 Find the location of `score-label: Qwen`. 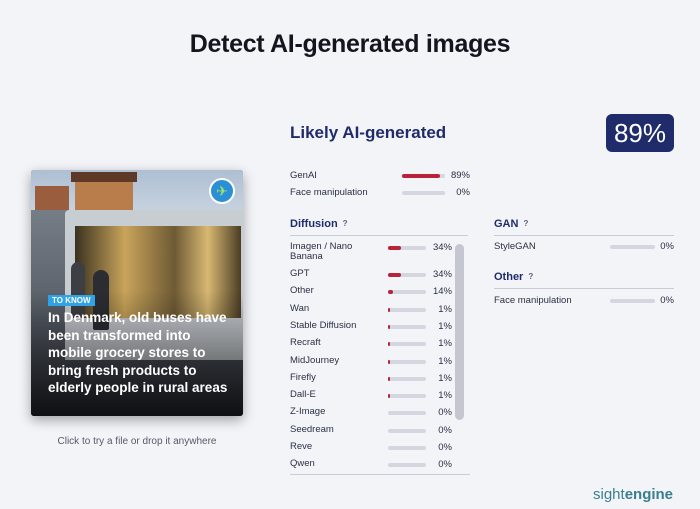

score-label: Qwen is located at coordinates (302, 464).